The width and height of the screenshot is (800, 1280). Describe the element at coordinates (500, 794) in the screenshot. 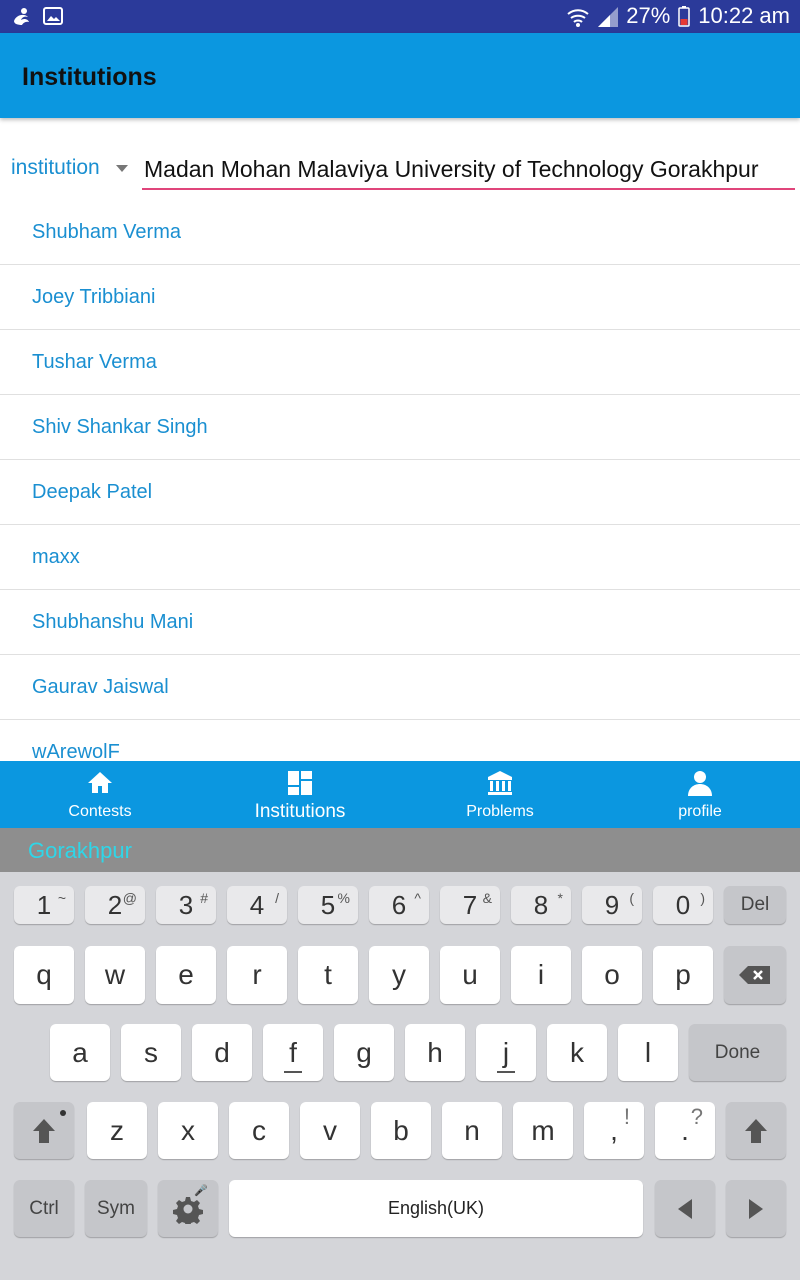

I see `nav-problems: Problems` at that location.